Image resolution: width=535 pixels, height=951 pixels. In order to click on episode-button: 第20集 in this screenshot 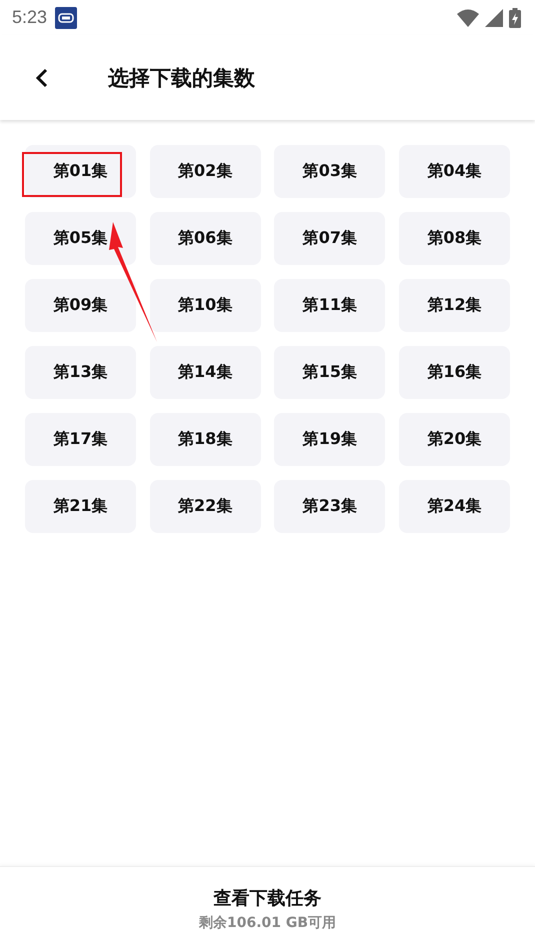, I will do `click(454, 439)`.